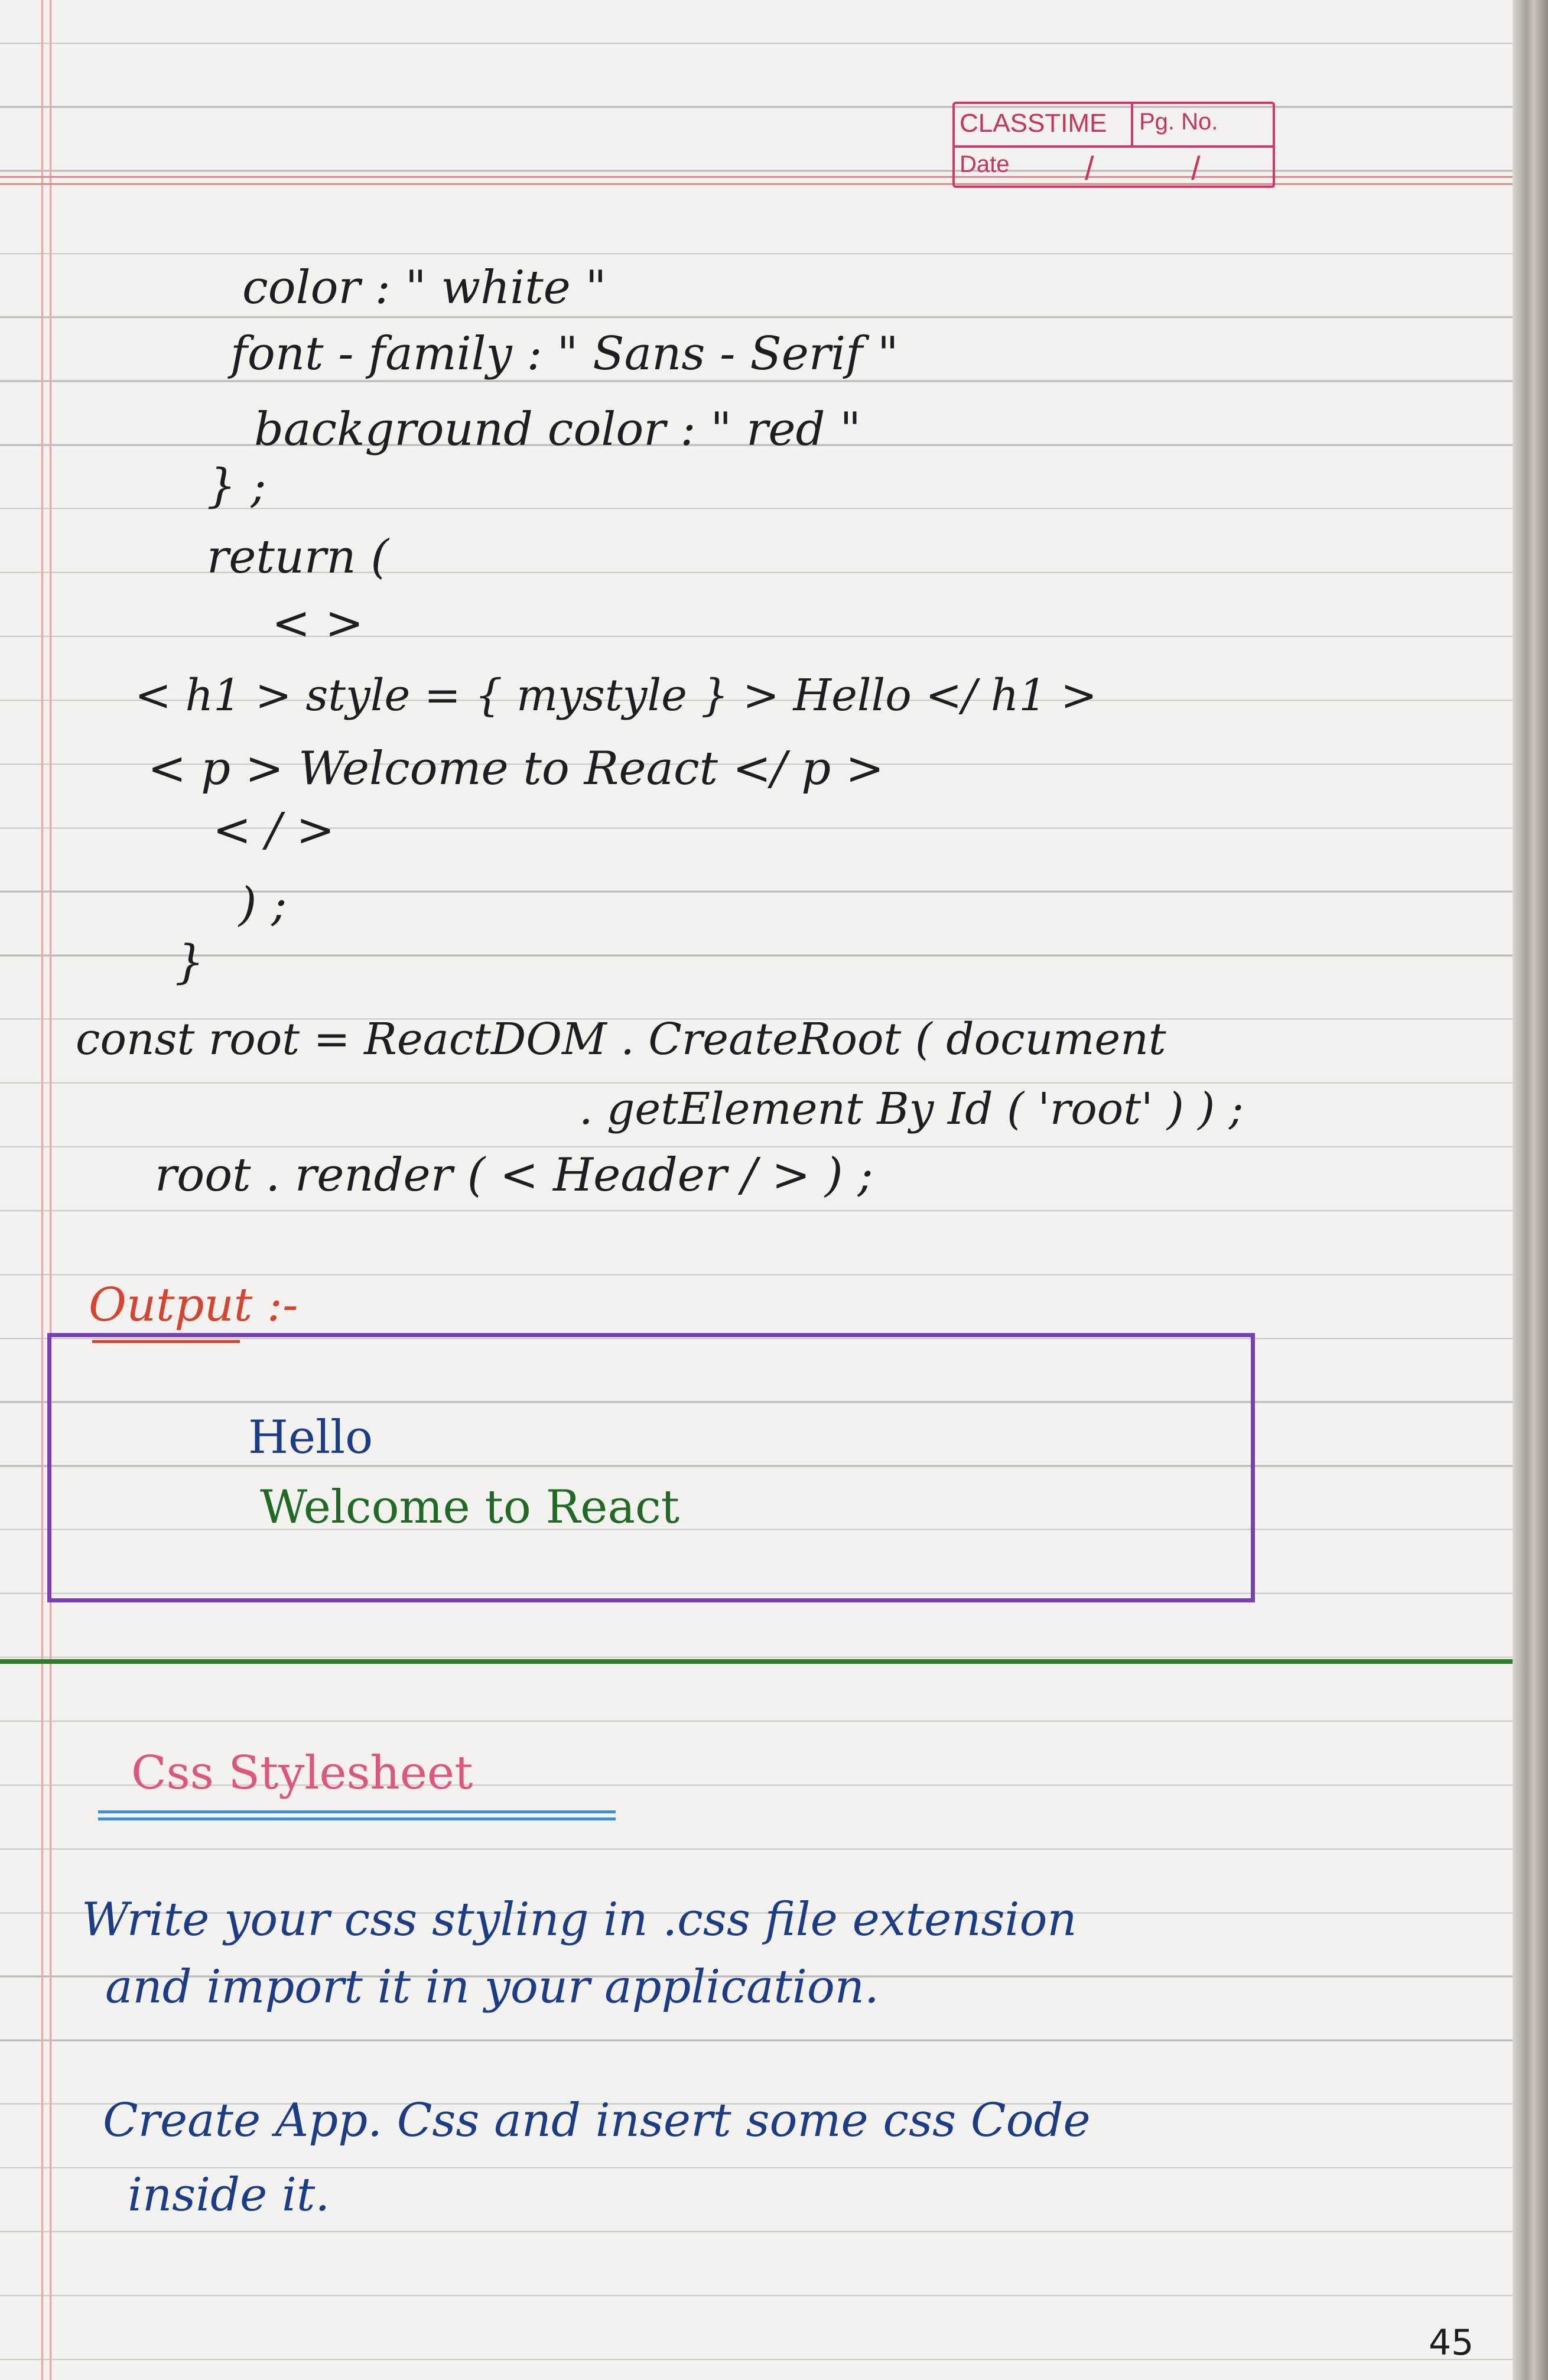  Describe the element at coordinates (516, 768) in the screenshot. I see `code-line: < p > Welcome to React </ p >` at that location.